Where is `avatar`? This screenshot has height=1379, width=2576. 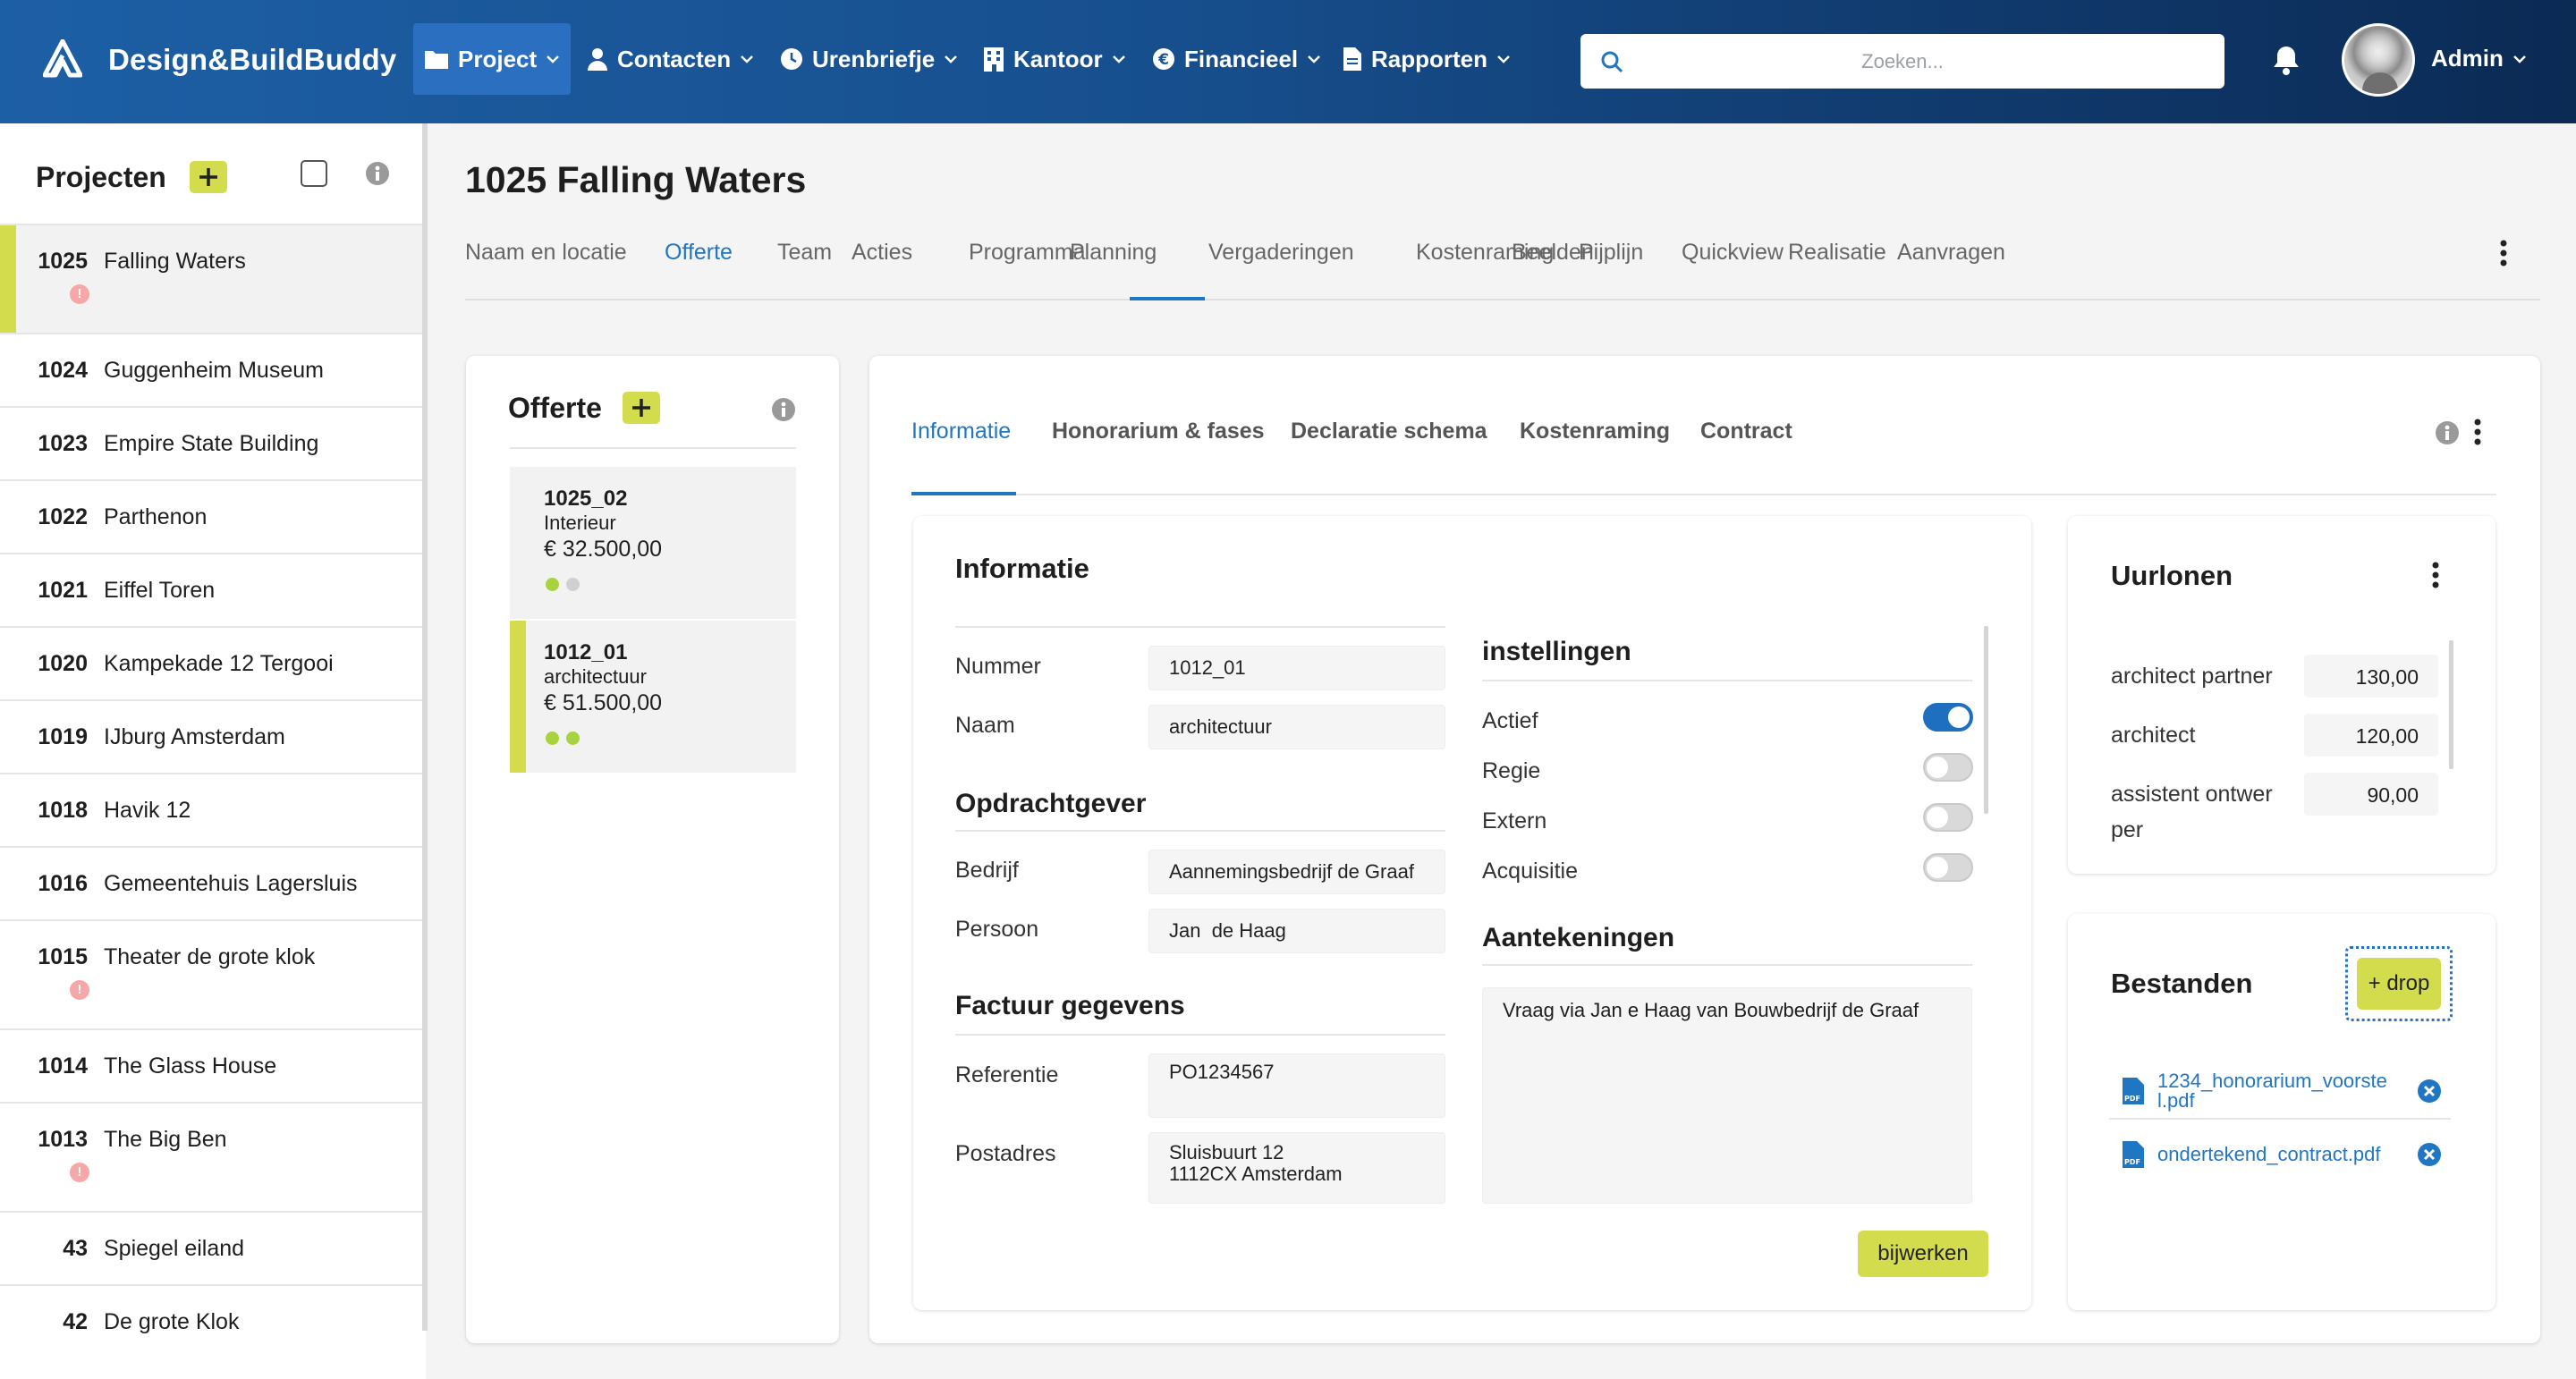 avatar is located at coordinates (2378, 60).